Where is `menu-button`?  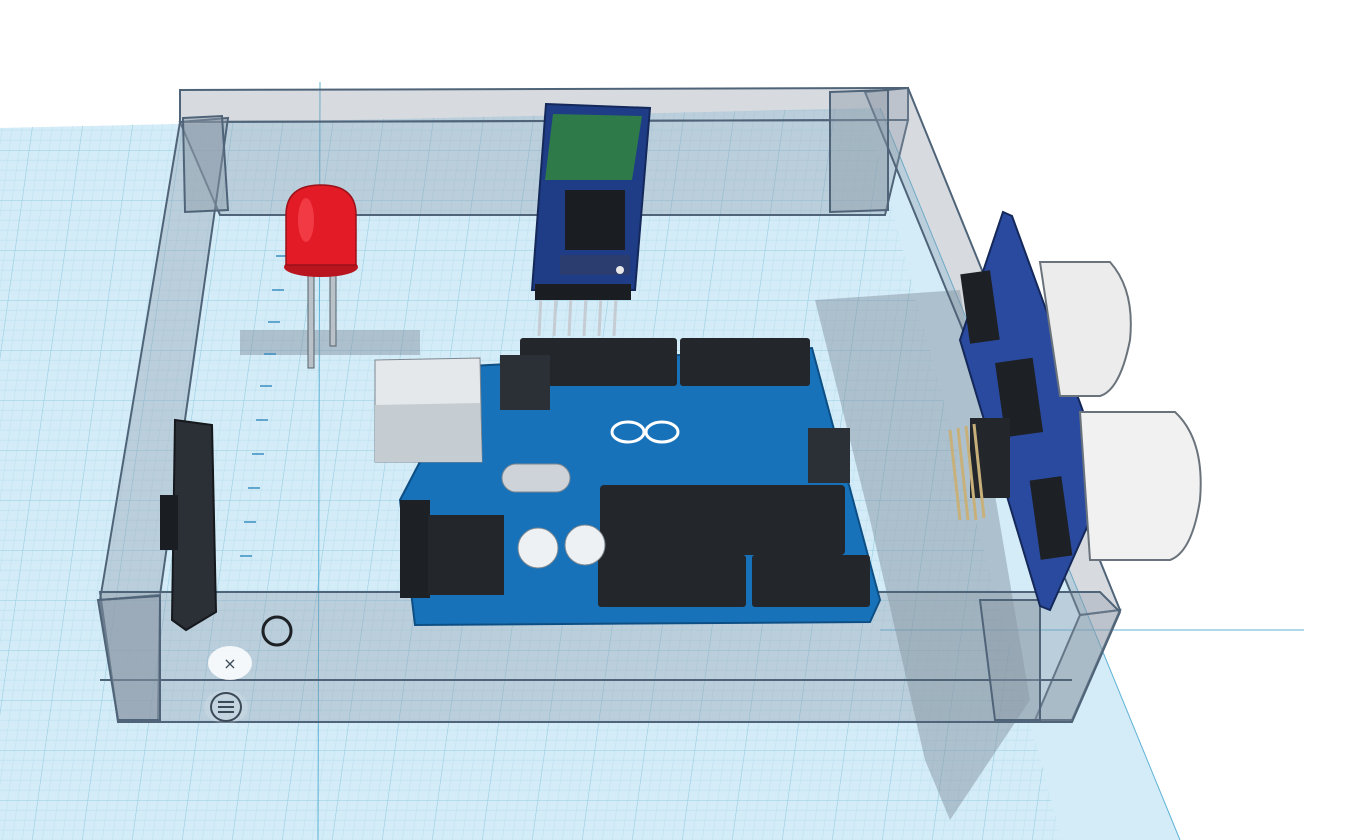
menu-button is located at coordinates (226, 707).